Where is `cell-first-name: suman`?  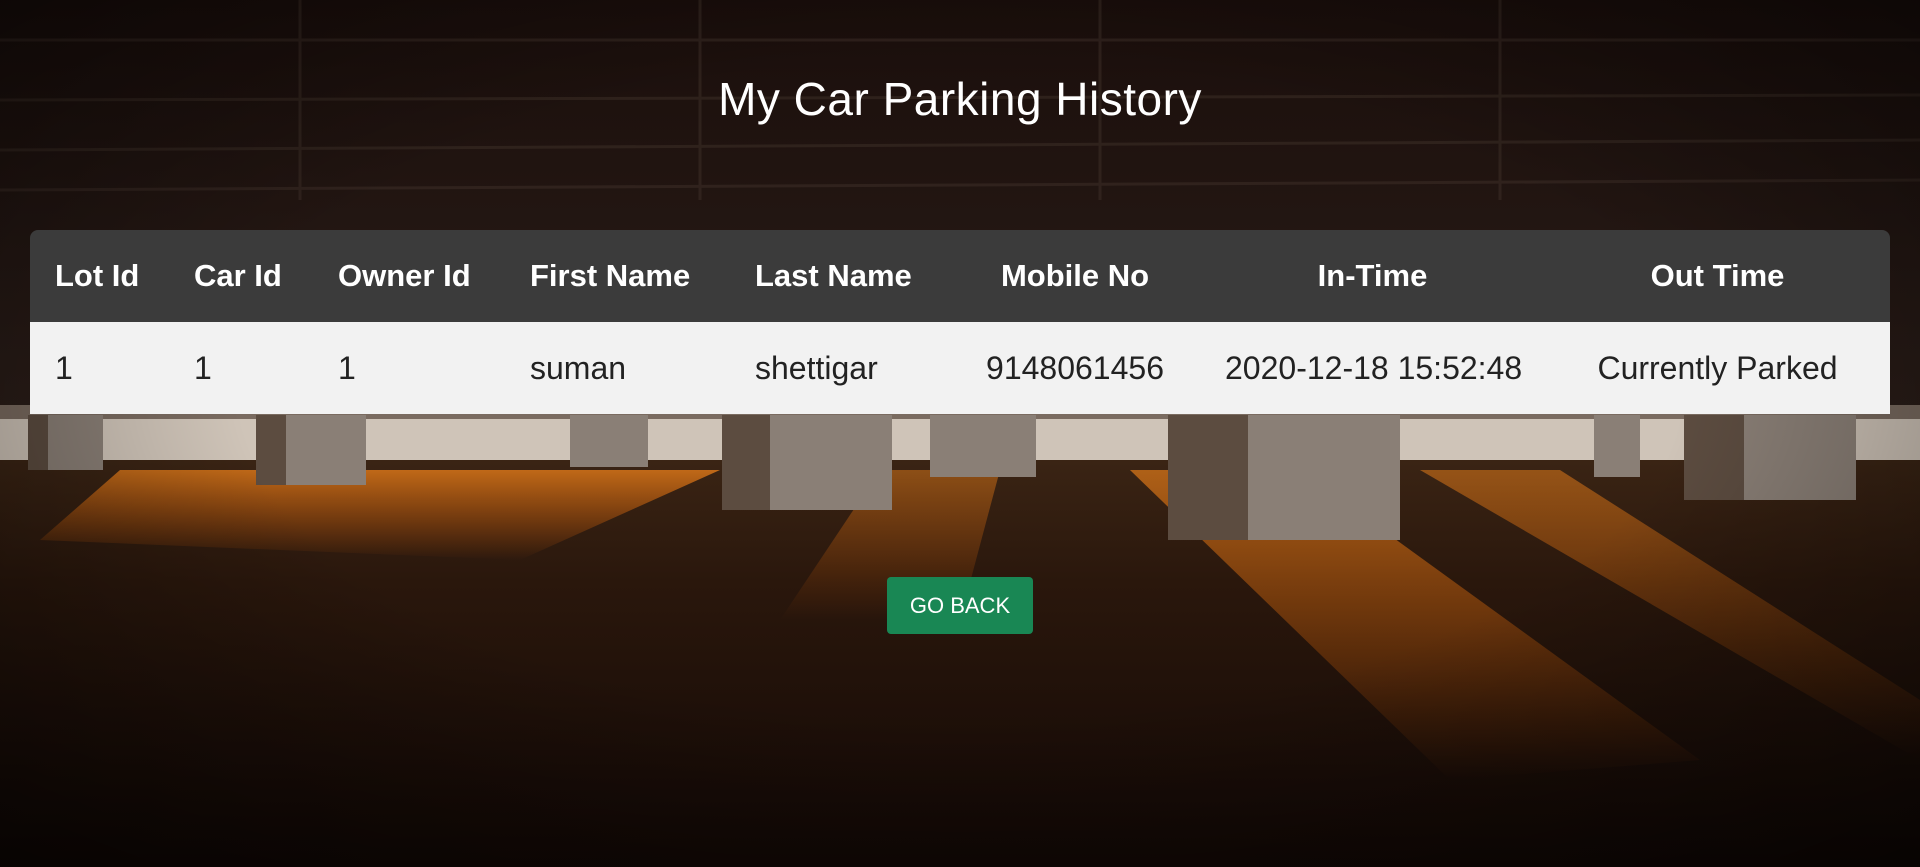 cell-first-name: suman is located at coordinates (578, 367).